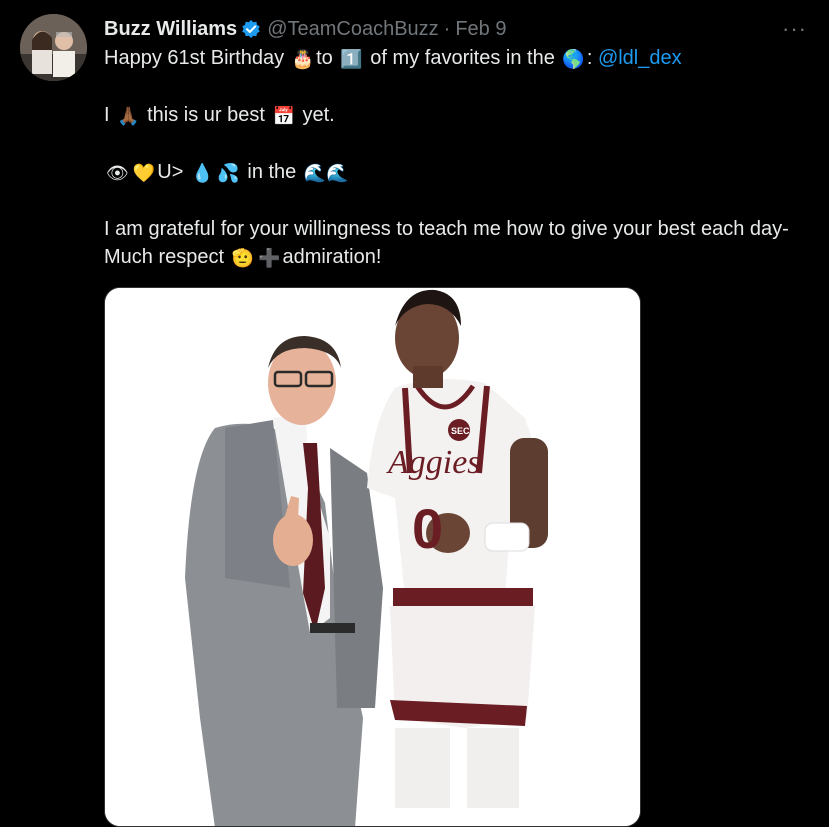 This screenshot has width=829, height=827. I want to click on cake-icon: 🎂, so click(303, 59).